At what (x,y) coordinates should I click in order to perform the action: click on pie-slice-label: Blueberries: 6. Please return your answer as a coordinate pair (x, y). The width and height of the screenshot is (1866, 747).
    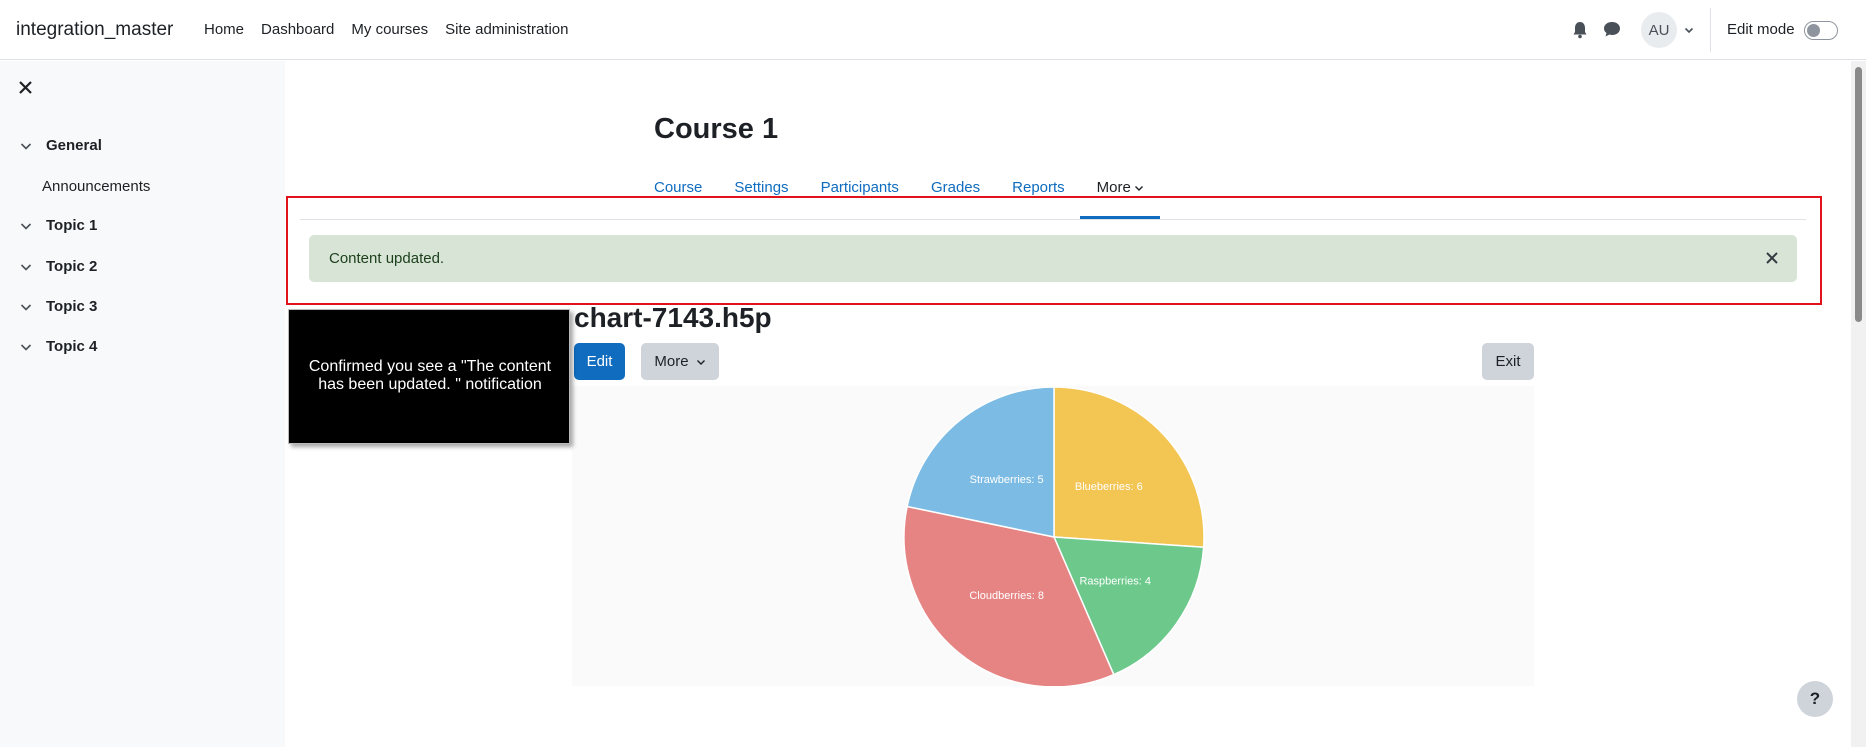
    Looking at the image, I should click on (1109, 487).